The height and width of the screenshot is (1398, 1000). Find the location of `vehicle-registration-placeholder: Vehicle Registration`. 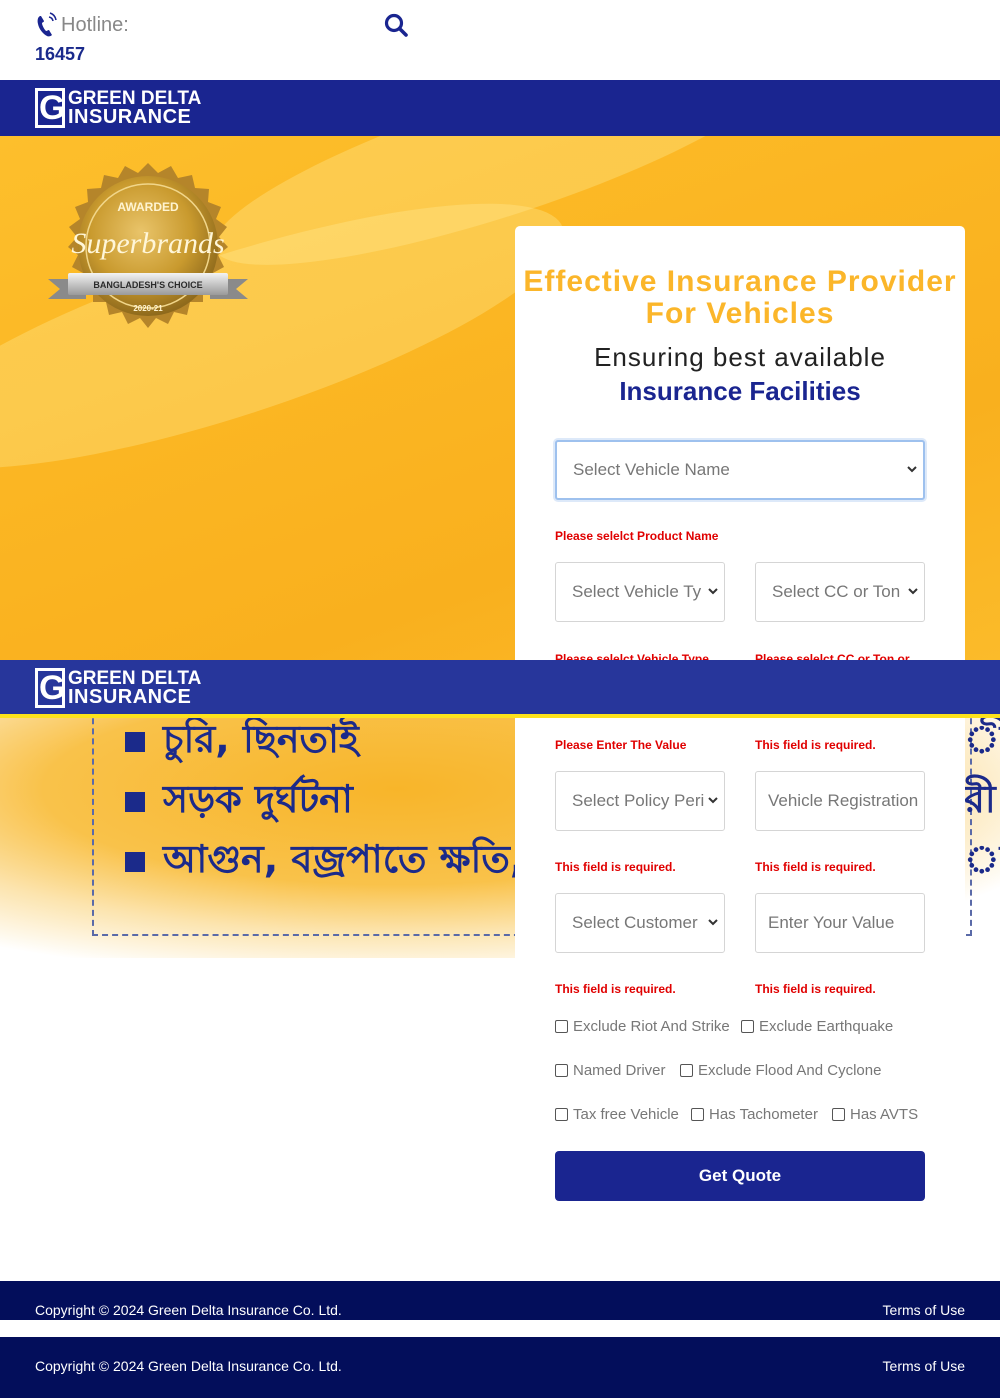

vehicle-registration-placeholder: Vehicle Registration is located at coordinates (843, 800).